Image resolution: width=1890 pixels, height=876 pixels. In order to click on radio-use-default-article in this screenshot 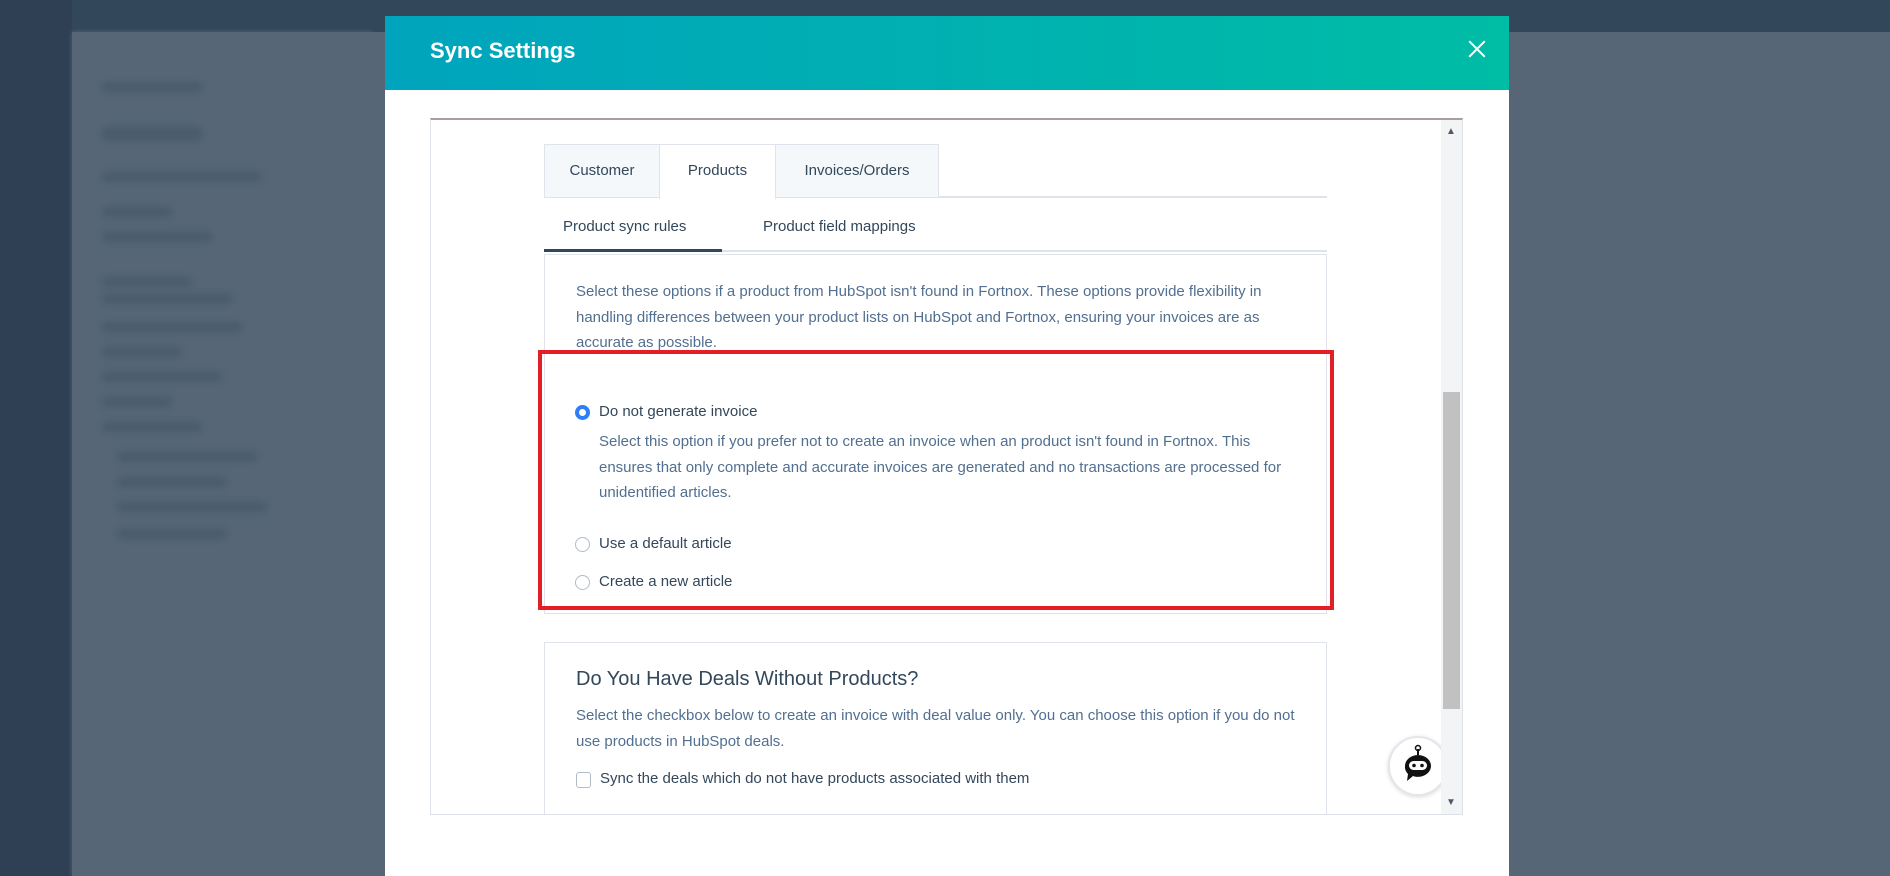, I will do `click(582, 544)`.